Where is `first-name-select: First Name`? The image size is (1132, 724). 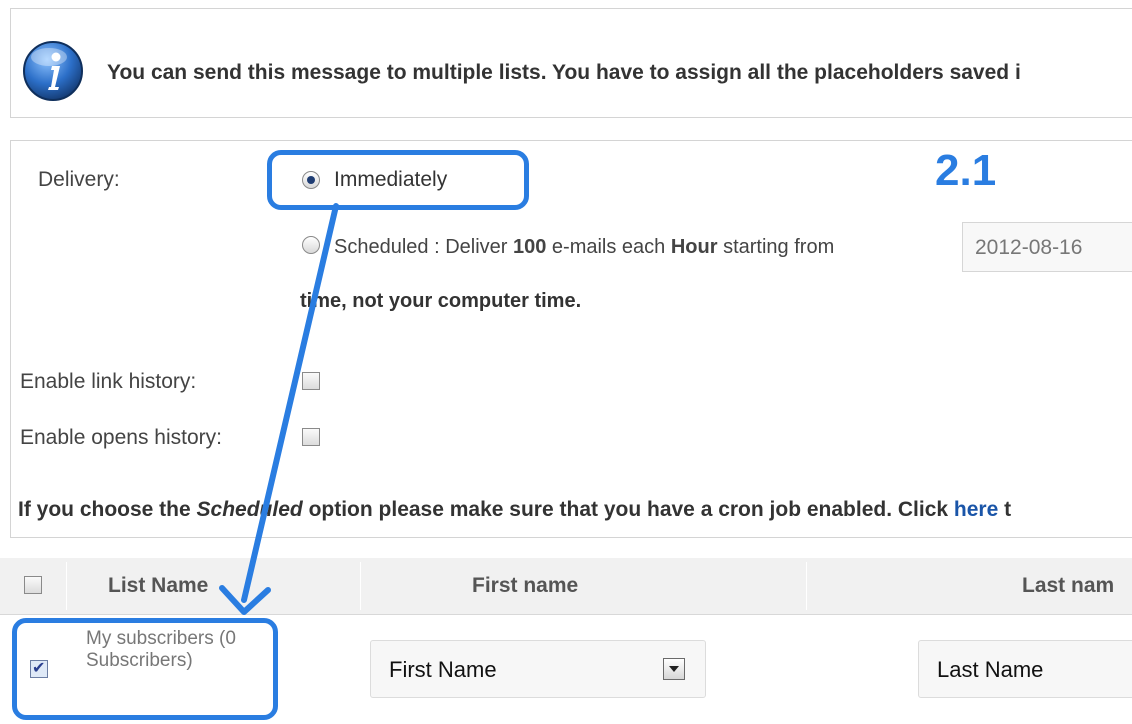
first-name-select: First Name is located at coordinates (538, 669).